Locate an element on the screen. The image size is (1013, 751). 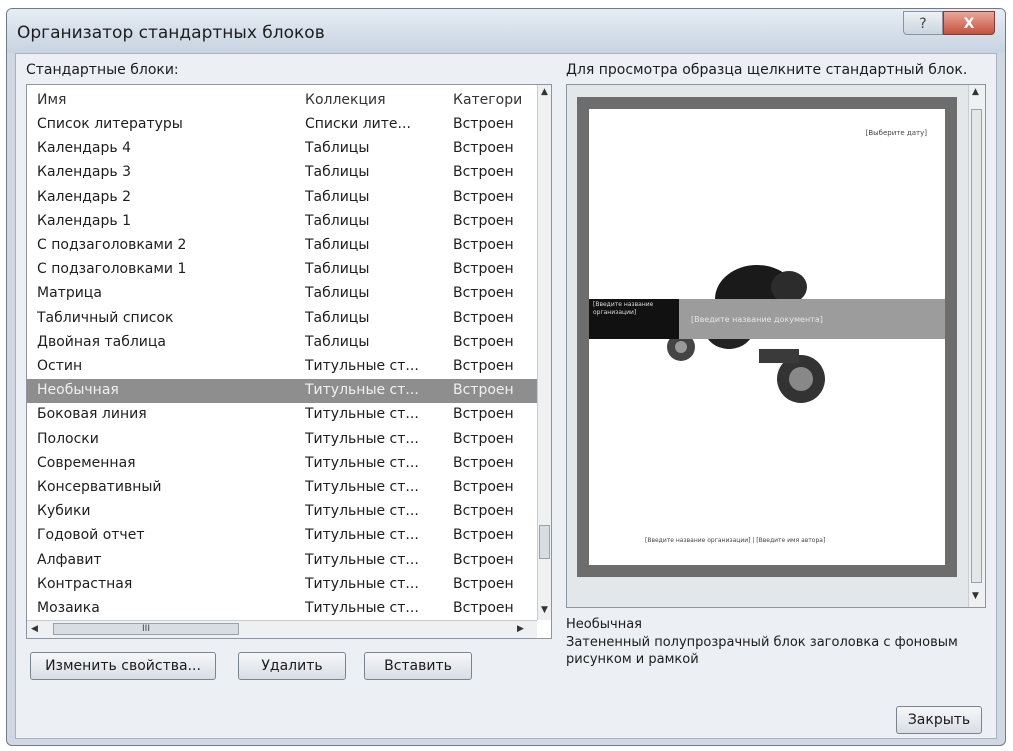
help-button: ? is located at coordinates (923, 23).